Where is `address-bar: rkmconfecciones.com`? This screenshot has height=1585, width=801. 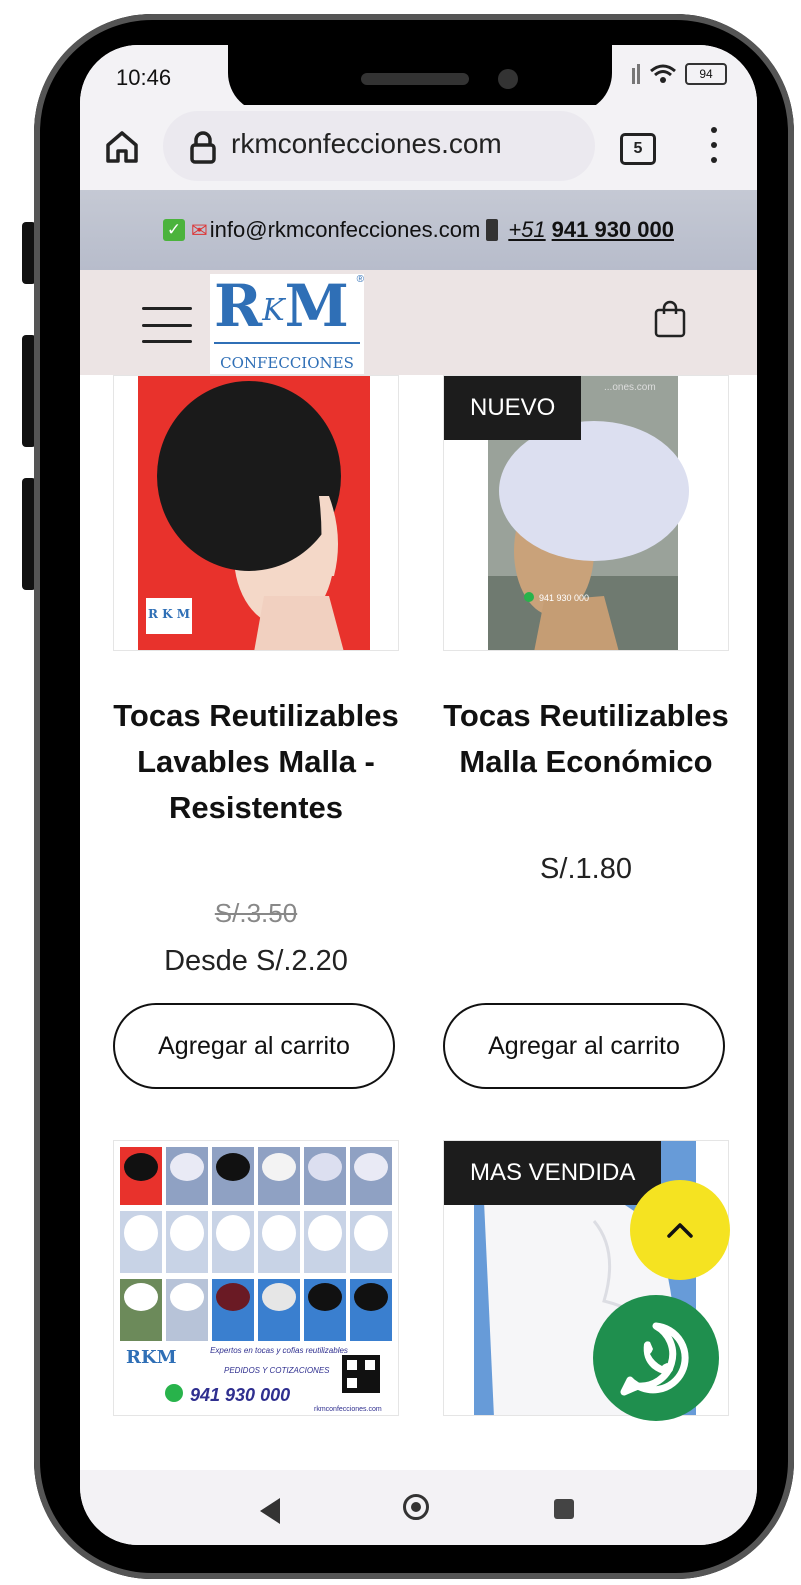 address-bar: rkmconfecciones.com is located at coordinates (379, 146).